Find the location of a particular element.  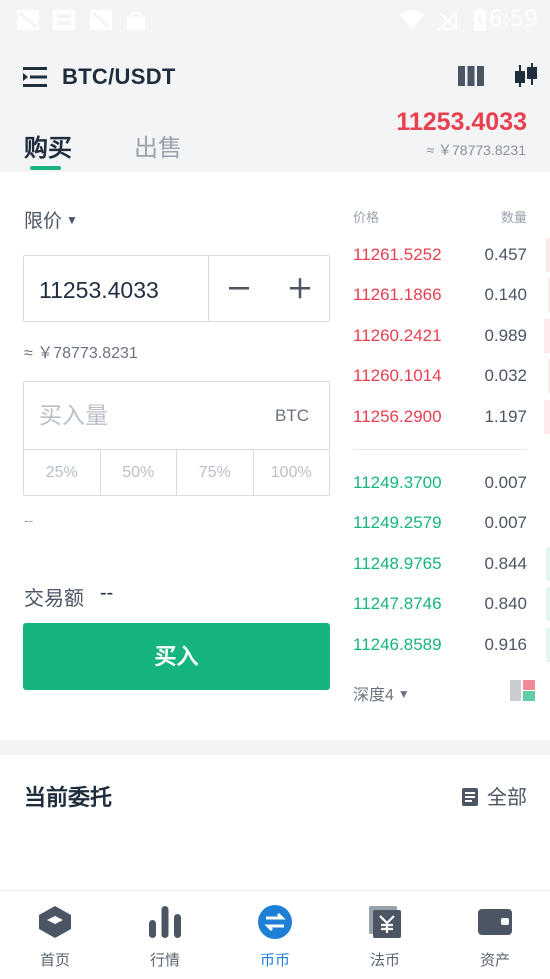

exchange-icon is located at coordinates (275, 922).